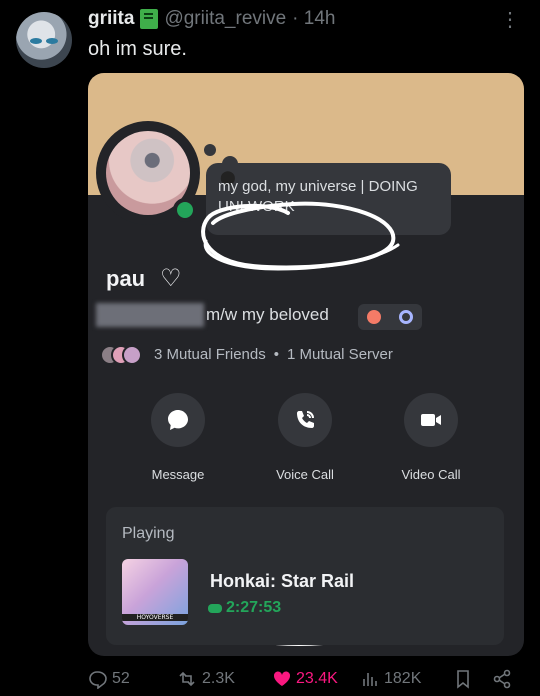 This screenshot has height=696, width=540. Describe the element at coordinates (155, 592) in the screenshot. I see `game-art-image: HOYOVERSE` at that location.